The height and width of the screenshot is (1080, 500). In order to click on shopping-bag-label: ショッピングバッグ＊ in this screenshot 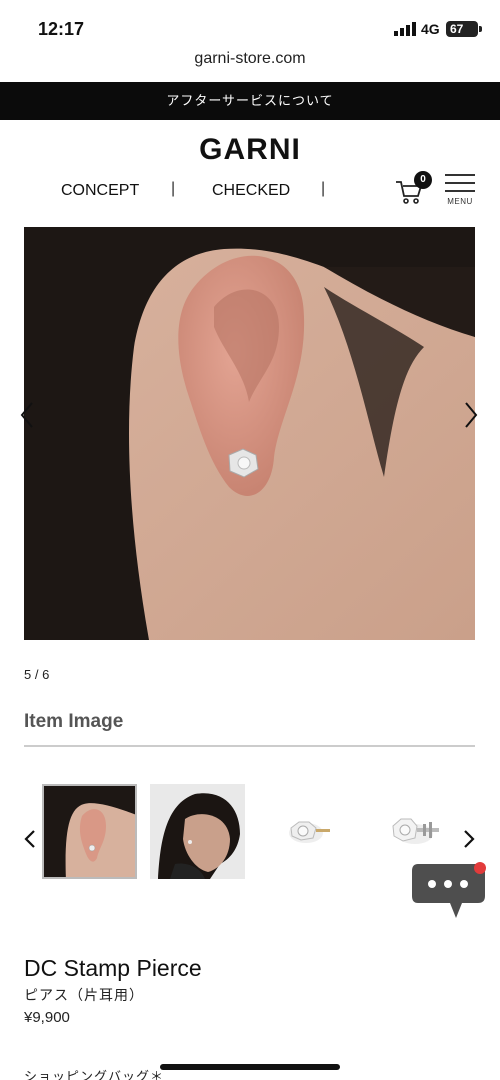, I will do `click(94, 1074)`.